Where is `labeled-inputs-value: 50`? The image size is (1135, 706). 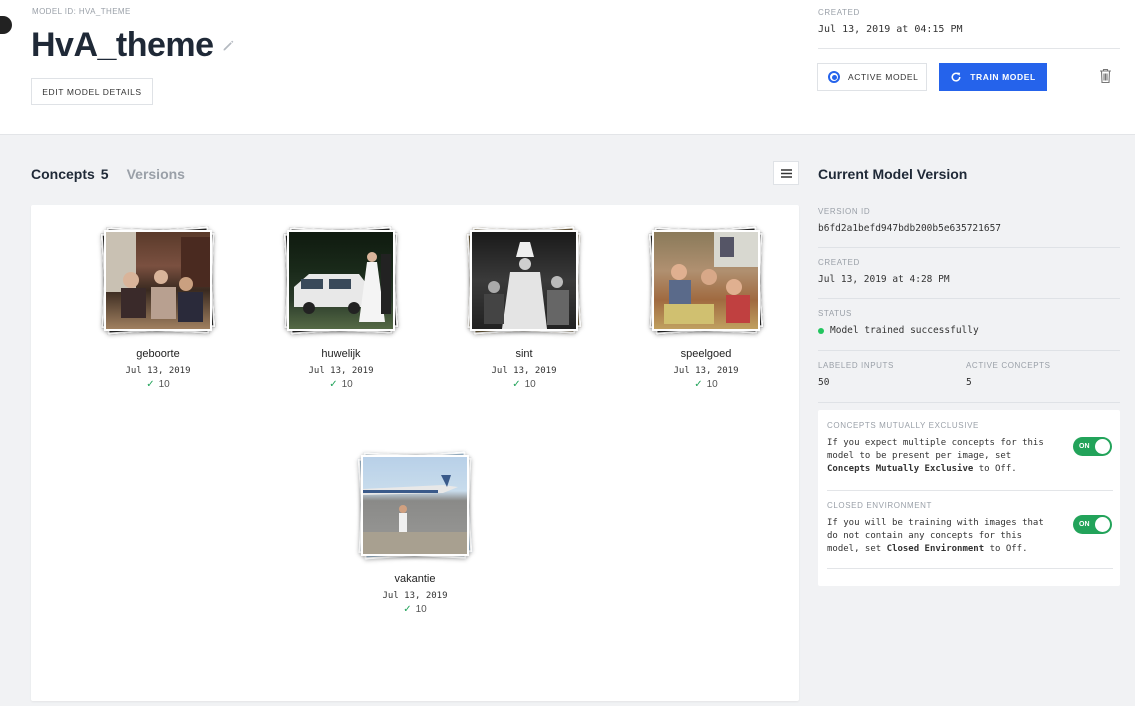 labeled-inputs-value: 50 is located at coordinates (824, 382).